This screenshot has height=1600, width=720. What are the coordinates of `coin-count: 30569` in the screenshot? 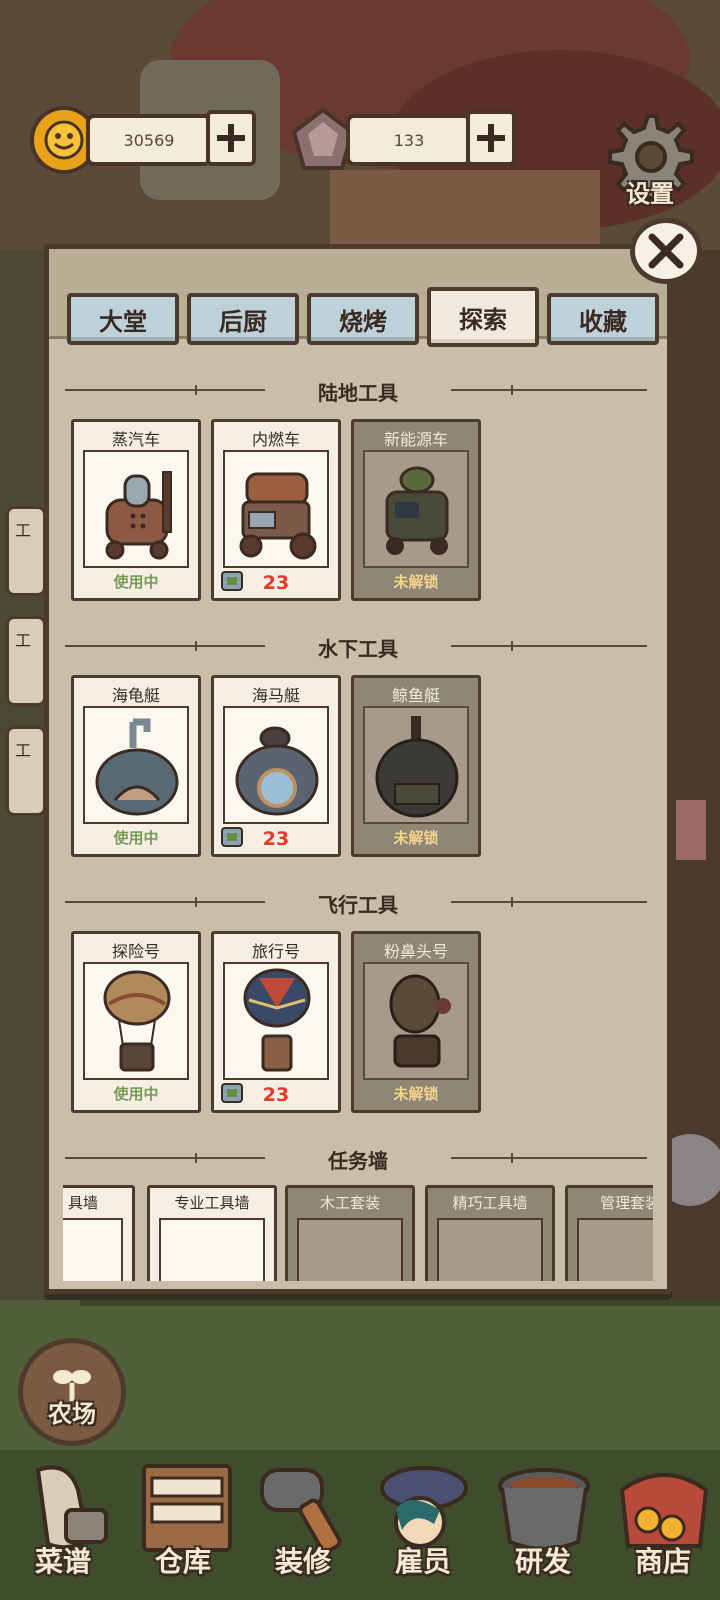 It's located at (149, 140).